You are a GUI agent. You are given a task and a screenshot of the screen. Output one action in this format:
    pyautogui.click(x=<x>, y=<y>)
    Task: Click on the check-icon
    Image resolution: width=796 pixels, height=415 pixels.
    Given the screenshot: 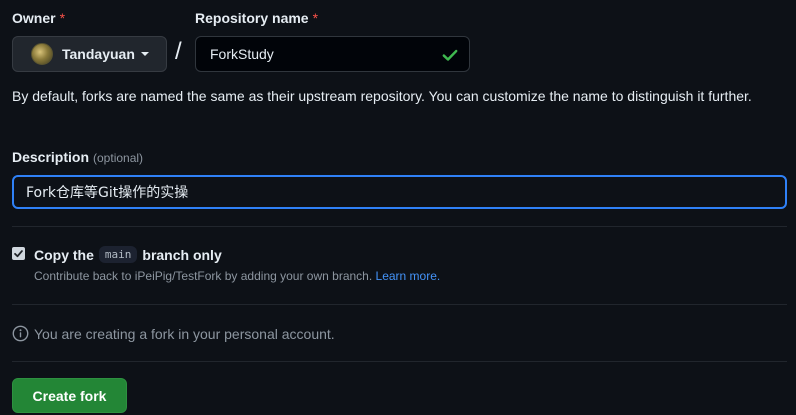 What is the action you would take?
    pyautogui.click(x=450, y=55)
    